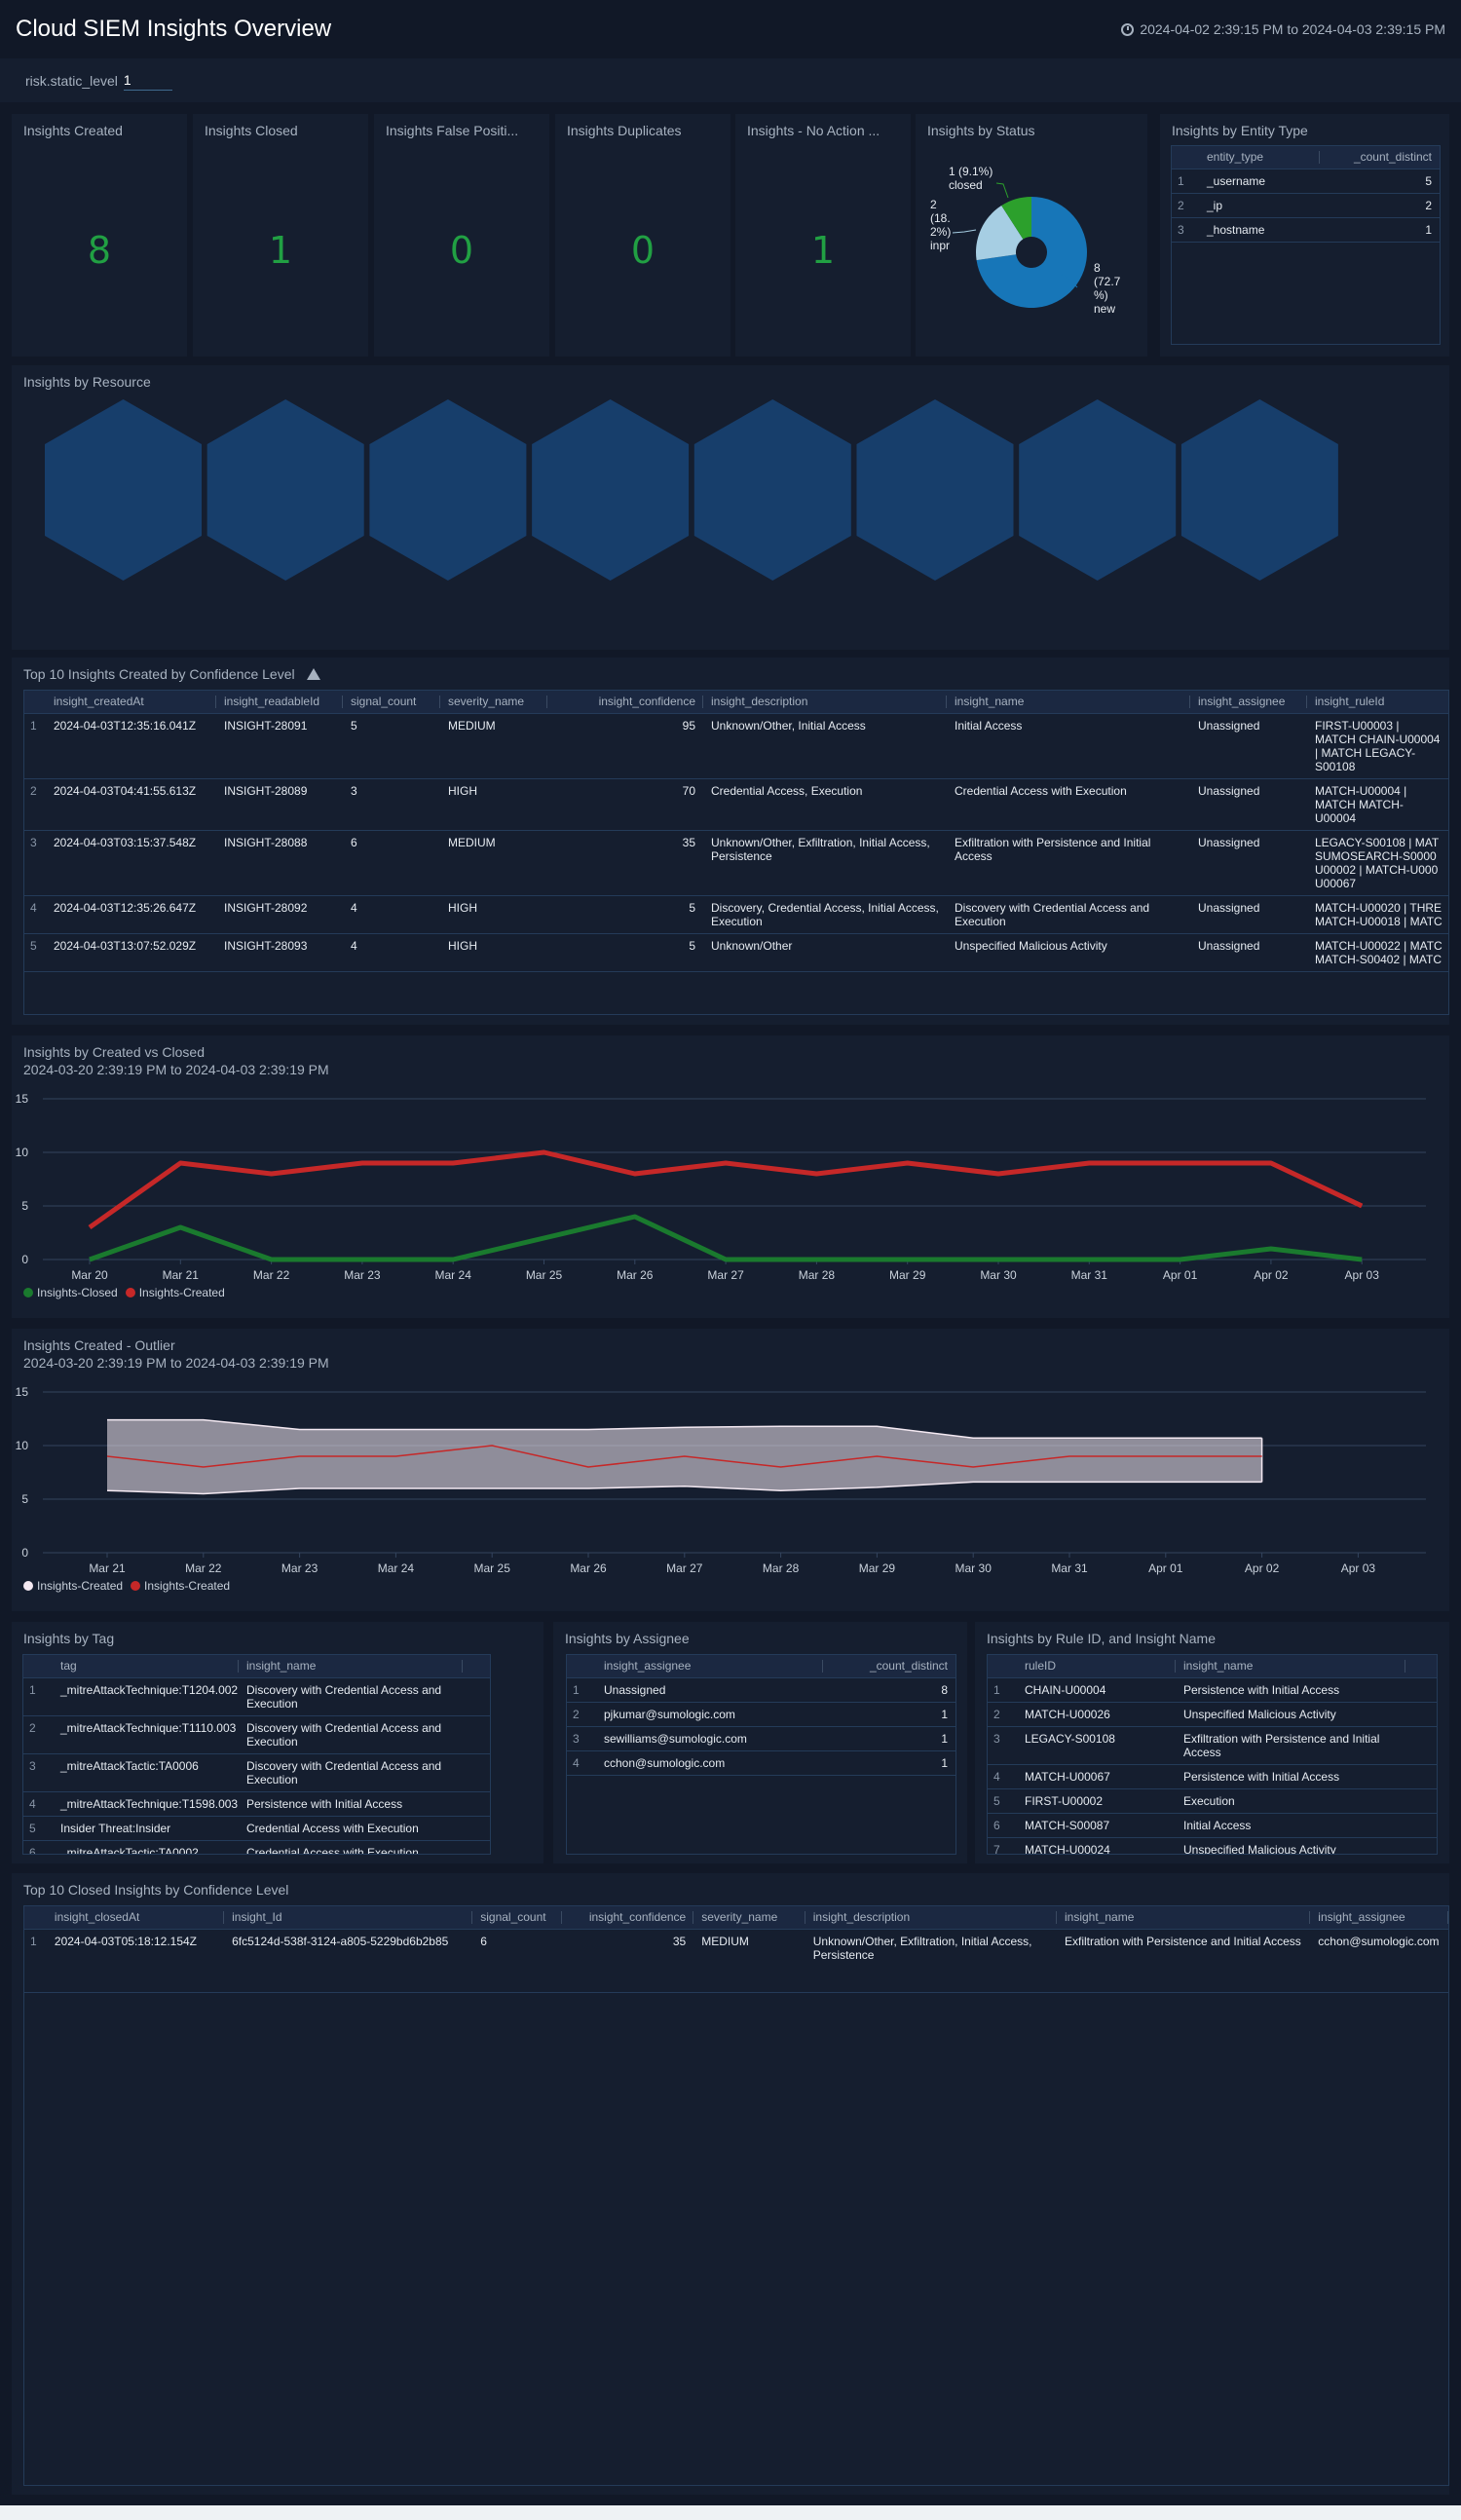  What do you see at coordinates (726, 1189) in the screenshot?
I see `series-line-insights-created` at bounding box center [726, 1189].